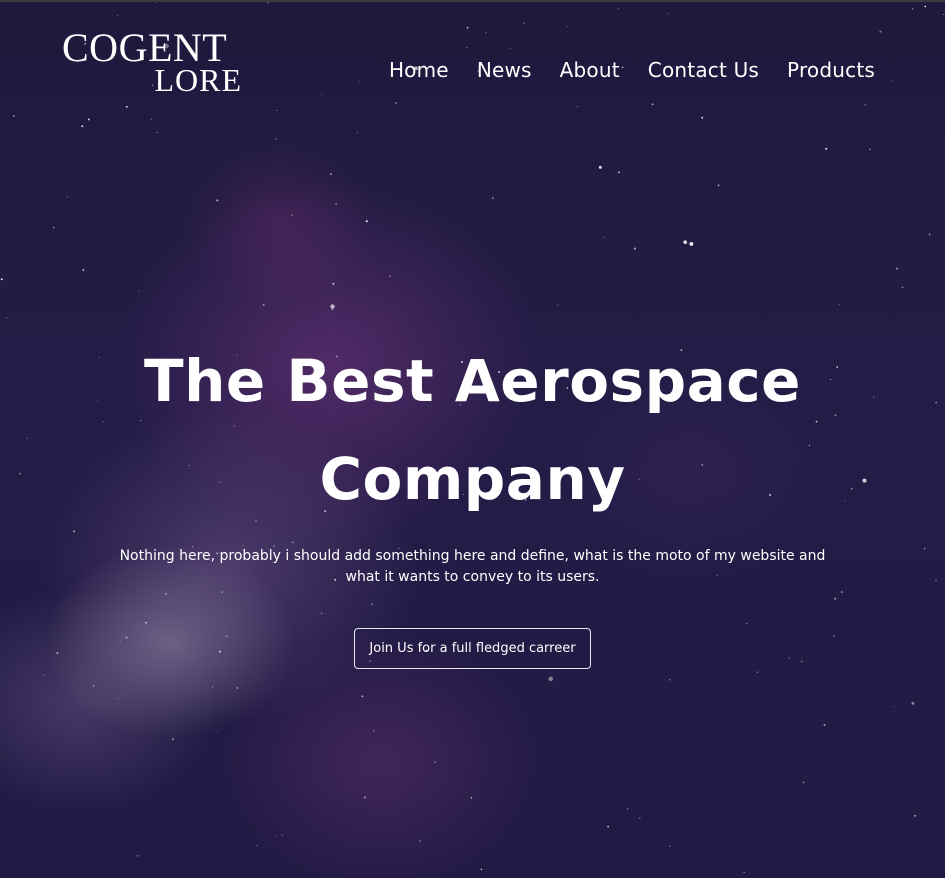 This screenshot has width=945, height=878. I want to click on nav-item-products: Products, so click(831, 70).